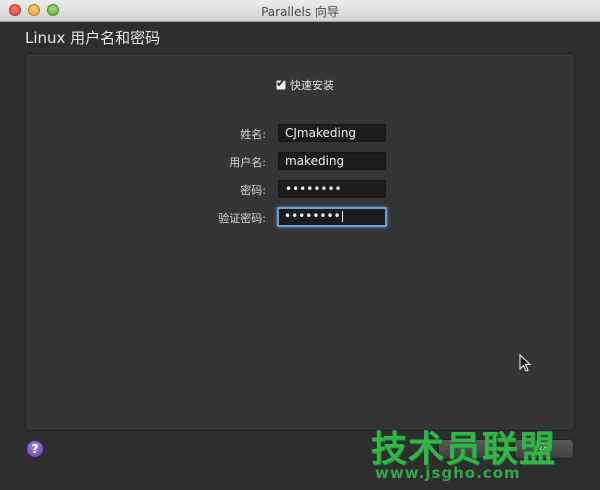 This screenshot has width=600, height=490. What do you see at coordinates (332, 189) in the screenshot?
I see `password-field: ••••••••` at bounding box center [332, 189].